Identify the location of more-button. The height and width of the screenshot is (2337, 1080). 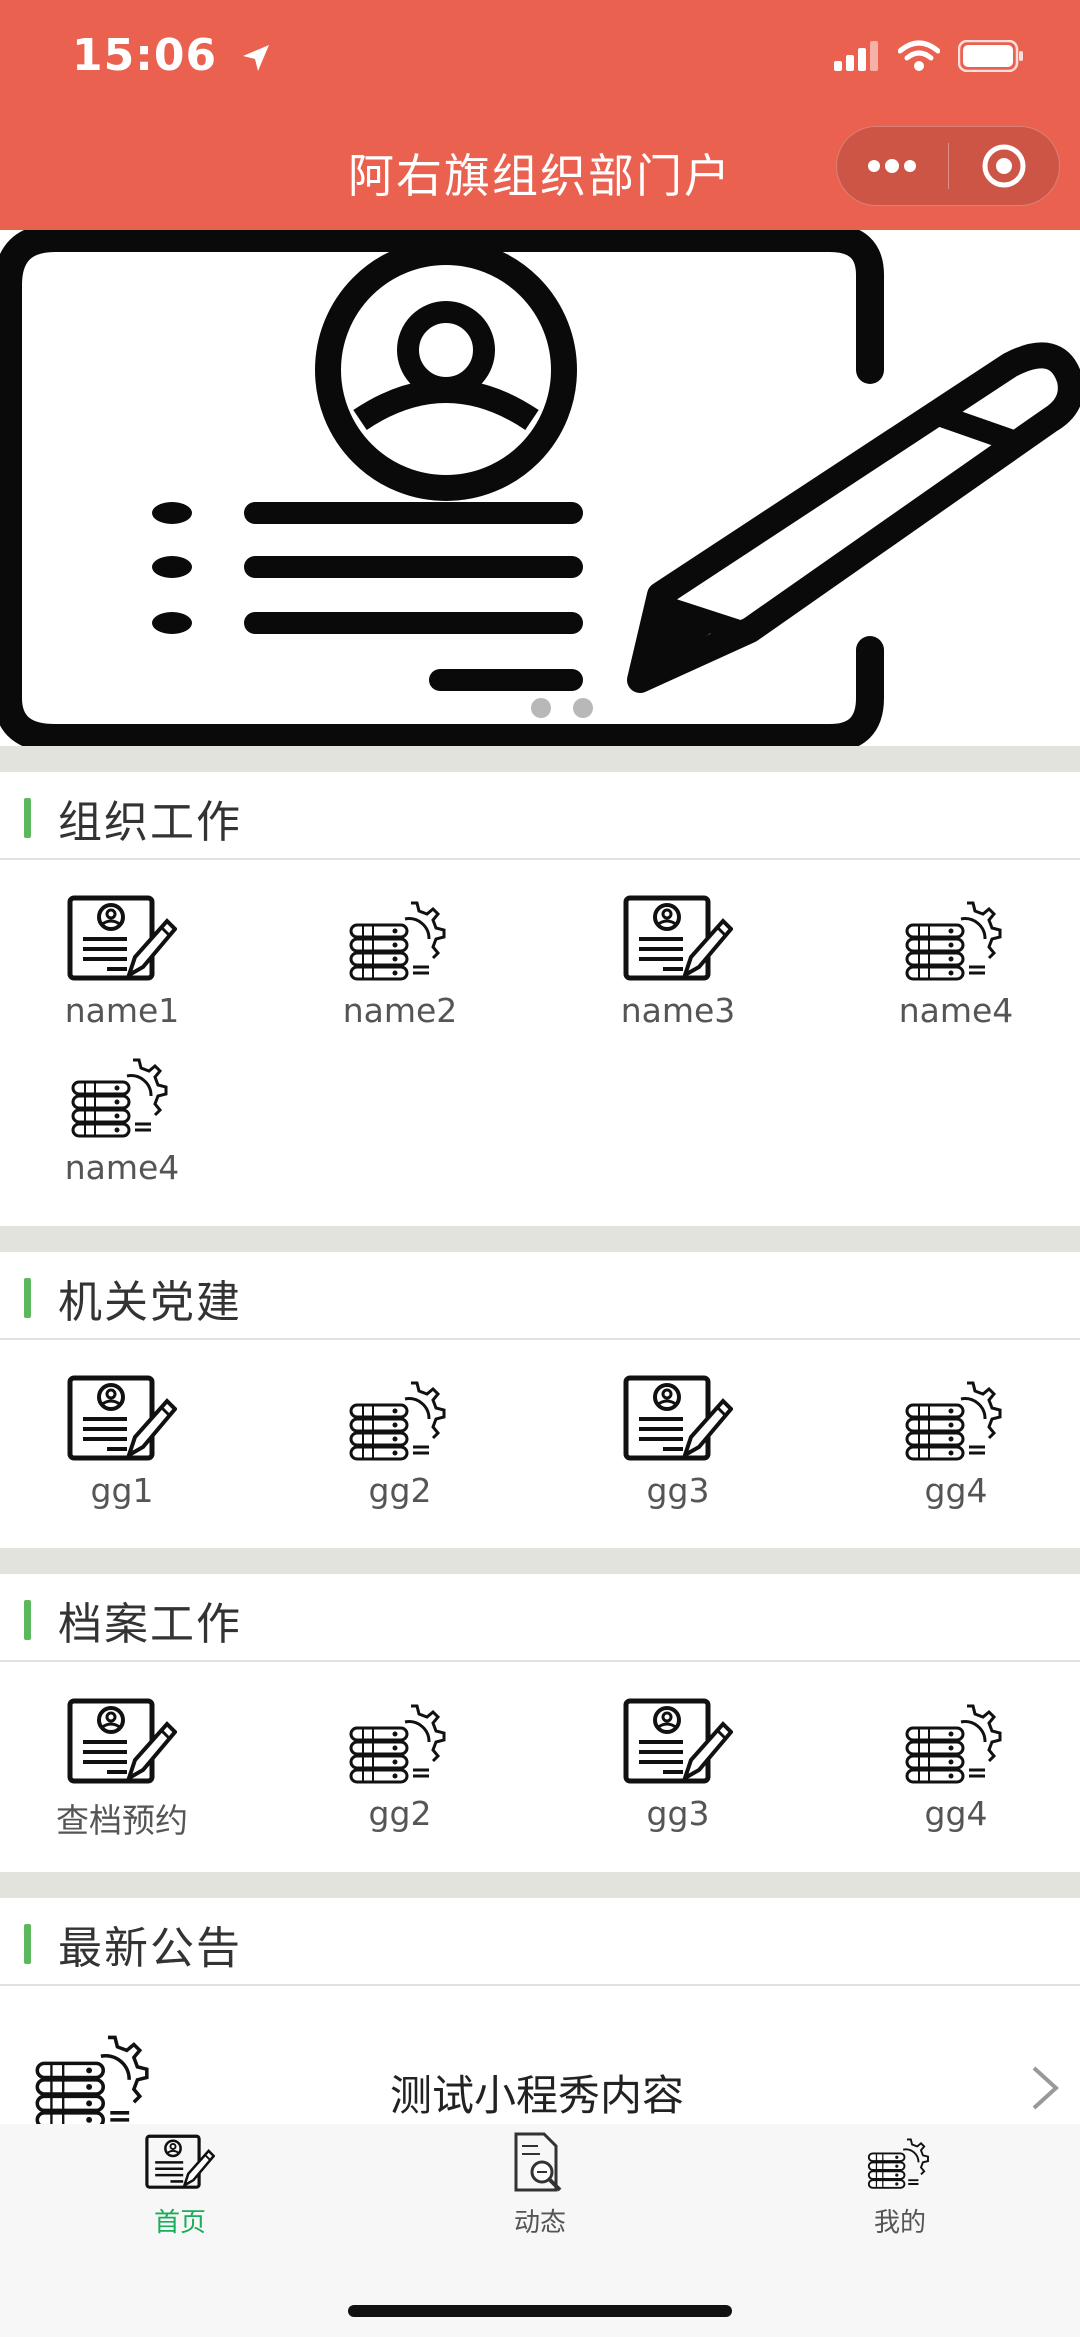
(892, 166).